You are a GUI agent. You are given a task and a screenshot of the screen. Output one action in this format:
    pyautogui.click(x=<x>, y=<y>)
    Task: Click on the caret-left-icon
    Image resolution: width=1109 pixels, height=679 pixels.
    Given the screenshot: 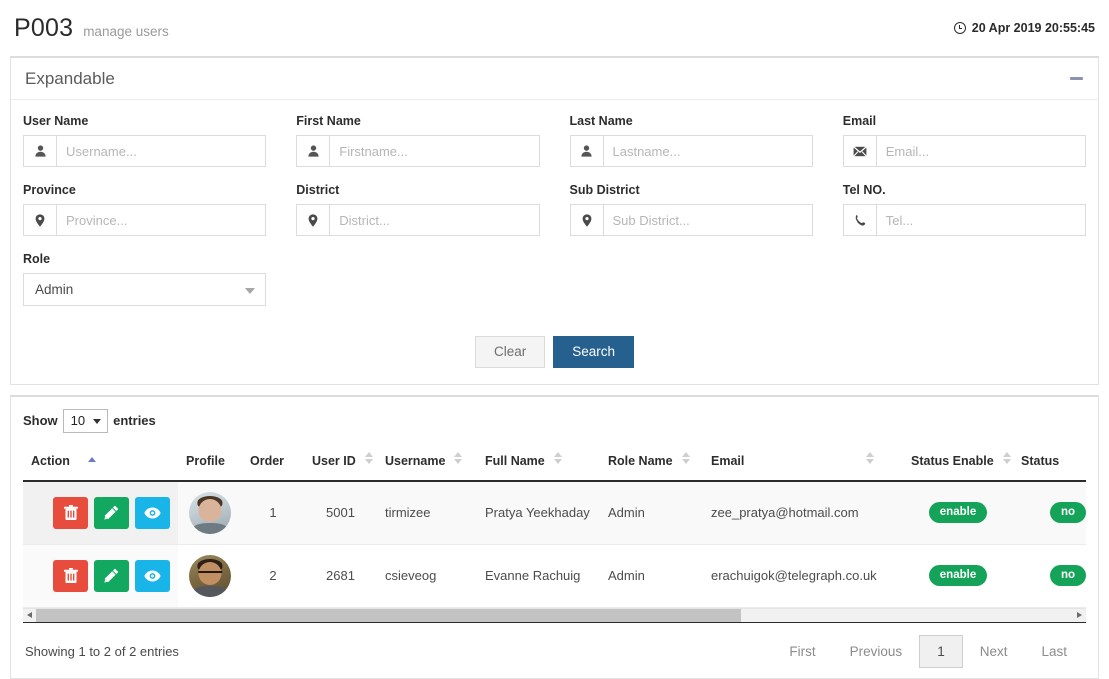 What is the action you would take?
    pyautogui.click(x=29, y=615)
    